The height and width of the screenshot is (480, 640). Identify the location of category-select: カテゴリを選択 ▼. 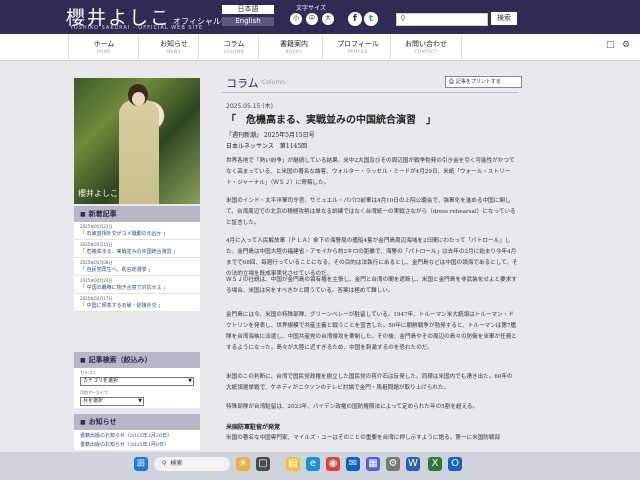
(137, 381).